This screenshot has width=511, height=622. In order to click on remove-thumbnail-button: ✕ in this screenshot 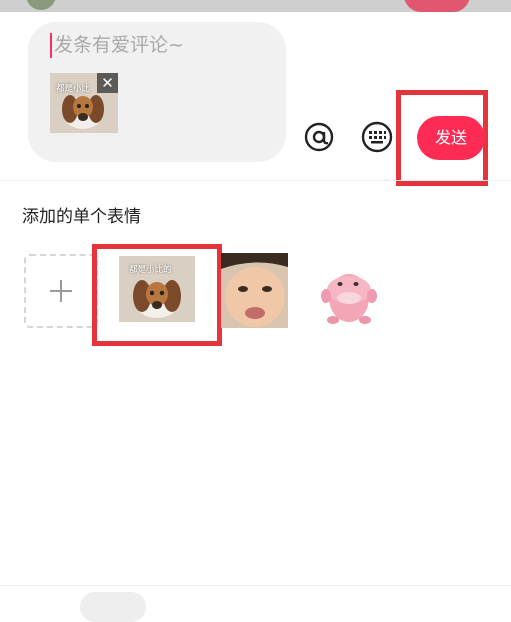, I will do `click(107, 83)`.